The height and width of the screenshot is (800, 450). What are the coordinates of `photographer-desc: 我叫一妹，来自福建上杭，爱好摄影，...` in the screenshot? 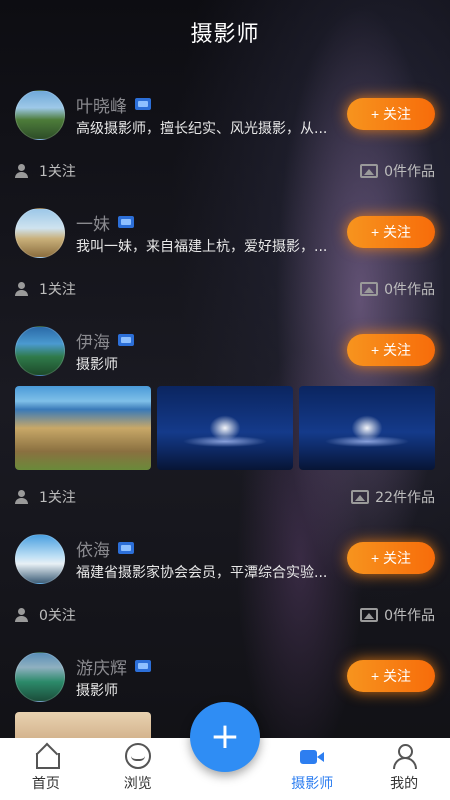 It's located at (202, 247).